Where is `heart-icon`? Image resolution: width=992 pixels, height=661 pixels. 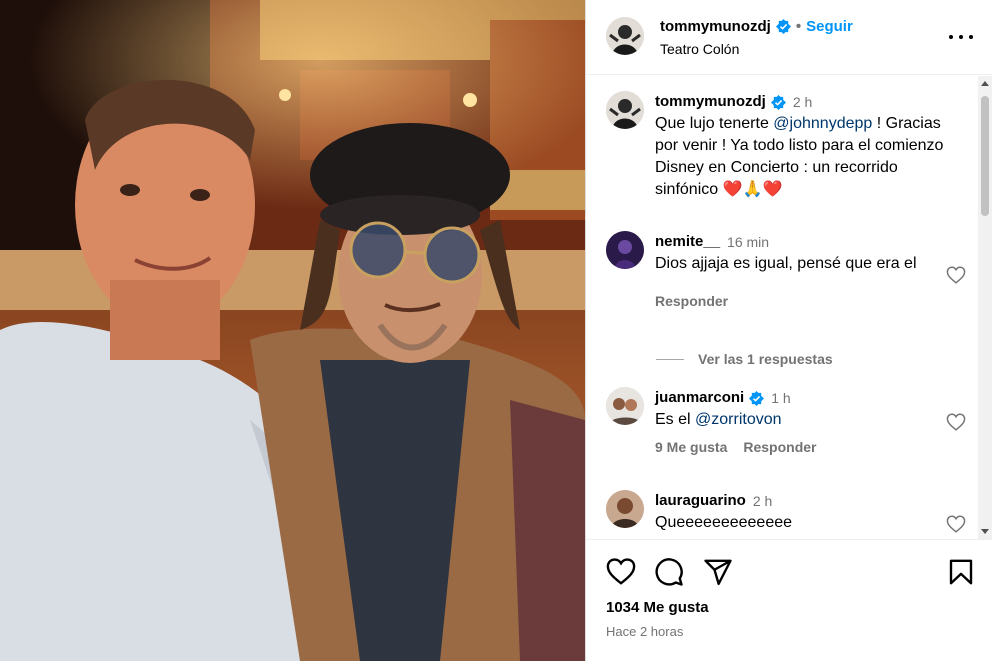
heart-icon is located at coordinates (621, 572).